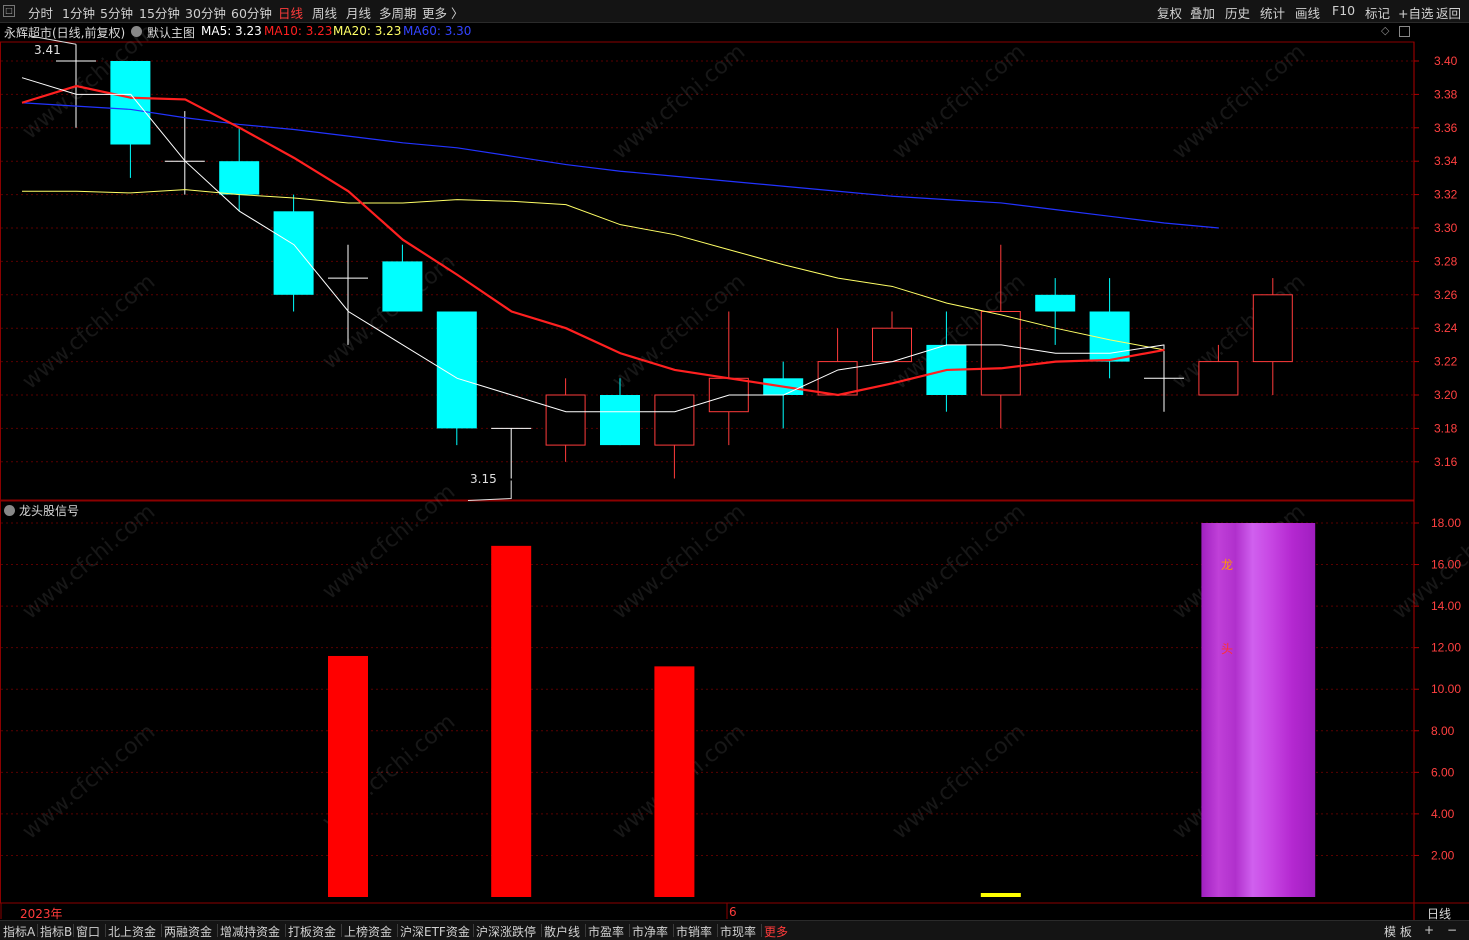 The image size is (1469, 940). What do you see at coordinates (1443, 814) in the screenshot?
I see `indicator-y-tick-label: 4.00` at bounding box center [1443, 814].